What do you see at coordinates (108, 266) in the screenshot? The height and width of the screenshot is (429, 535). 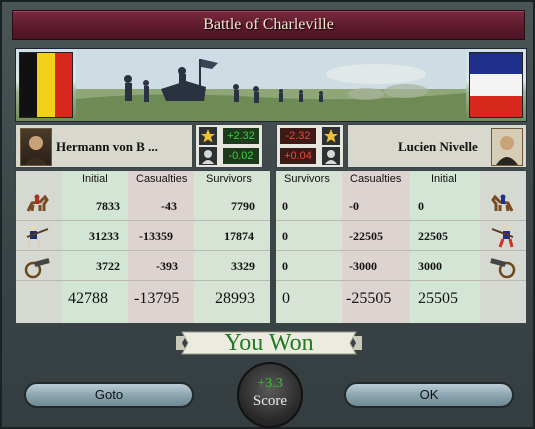 I see `left-art-initial: 3722` at bounding box center [108, 266].